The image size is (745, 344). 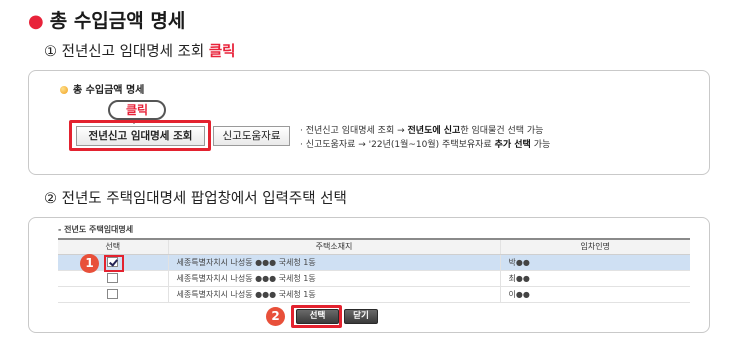 I want to click on step-1-text: ① 전년신고 임대명세 조회, so click(x=124, y=52).